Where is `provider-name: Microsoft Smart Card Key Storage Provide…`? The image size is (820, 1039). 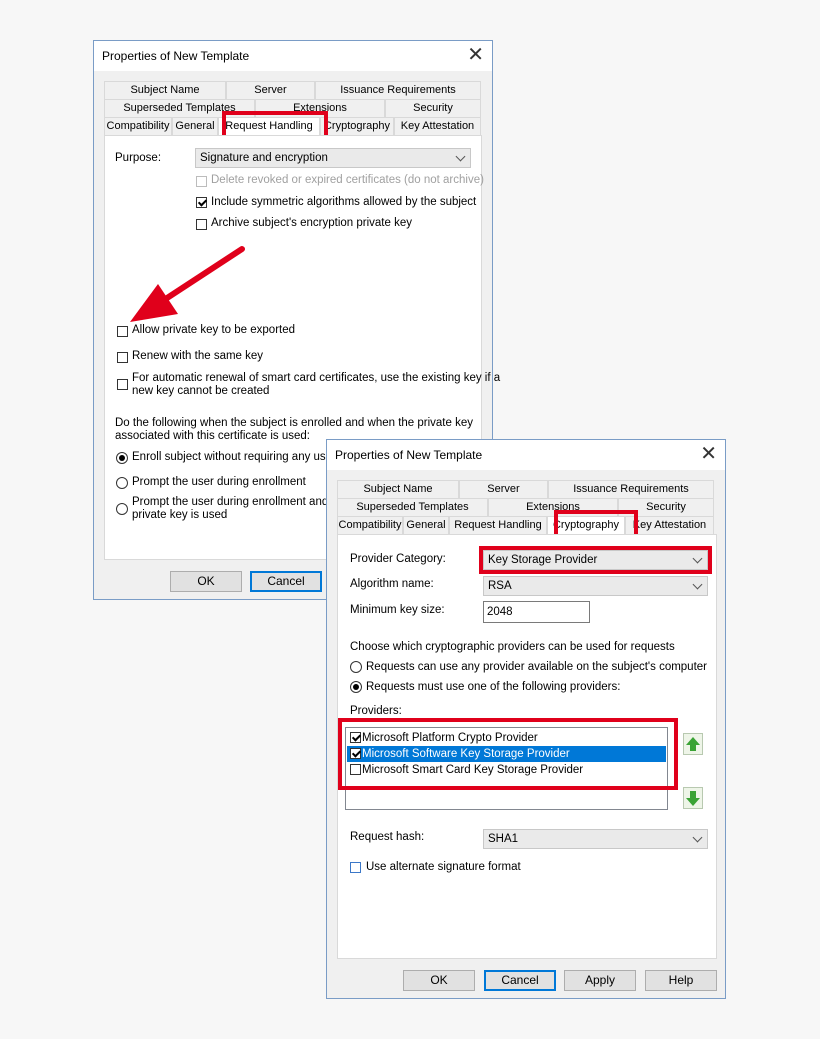 provider-name: Microsoft Smart Card Key Storage Provide… is located at coordinates (473, 770).